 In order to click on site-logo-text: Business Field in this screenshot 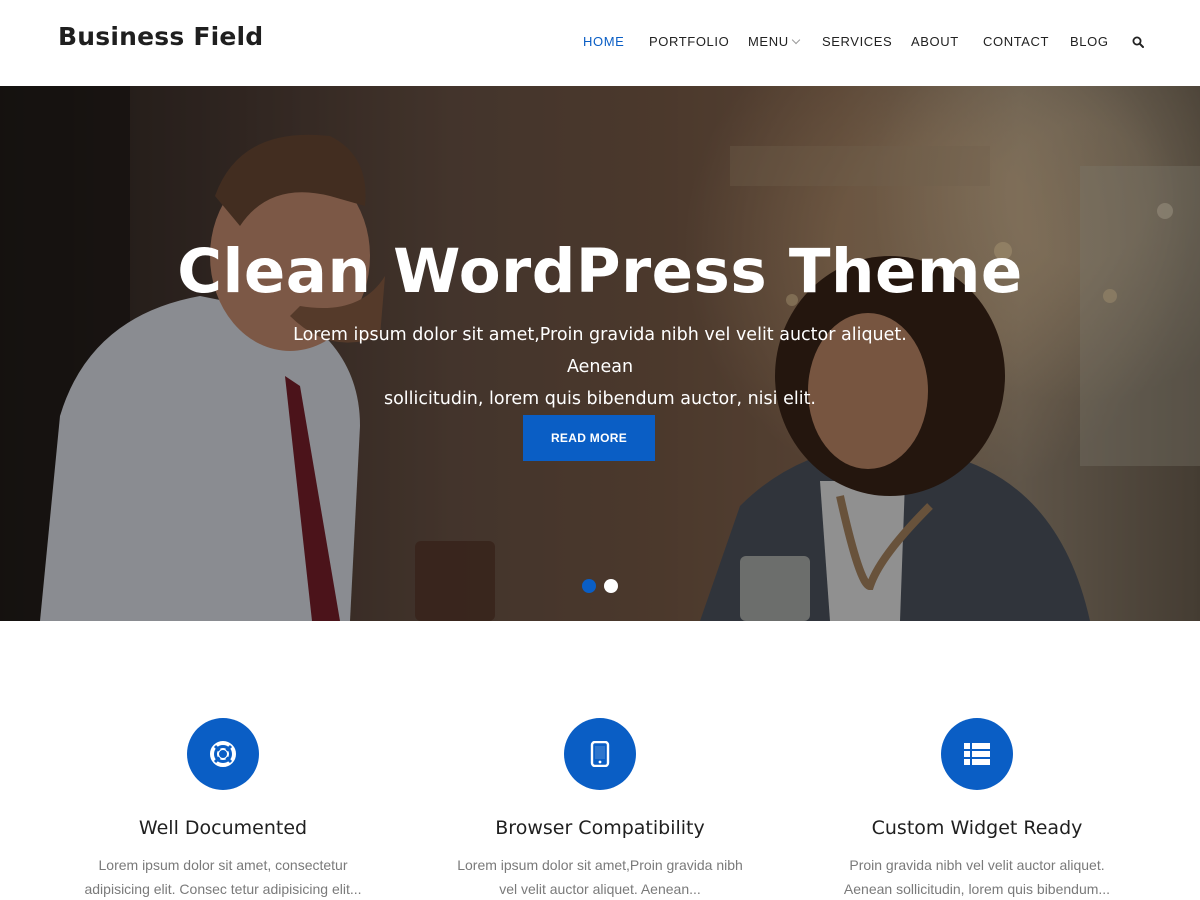, I will do `click(160, 36)`.